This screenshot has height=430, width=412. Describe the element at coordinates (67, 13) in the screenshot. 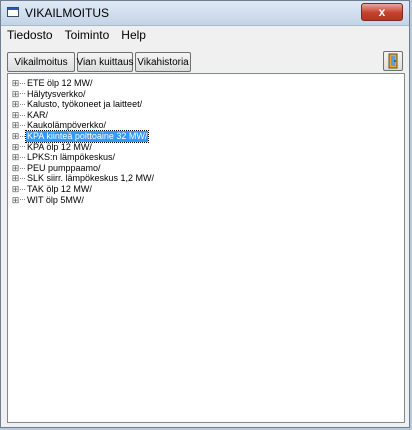

I see `window-title: VIKAILMOITUS` at that location.